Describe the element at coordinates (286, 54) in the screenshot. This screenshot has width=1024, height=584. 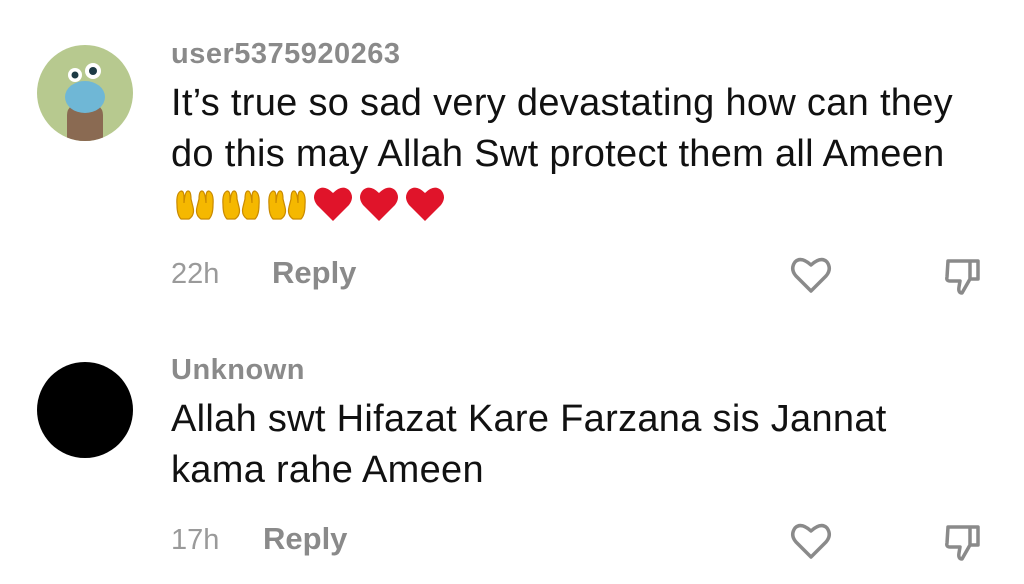
I see `comment-username: user5375920263` at that location.